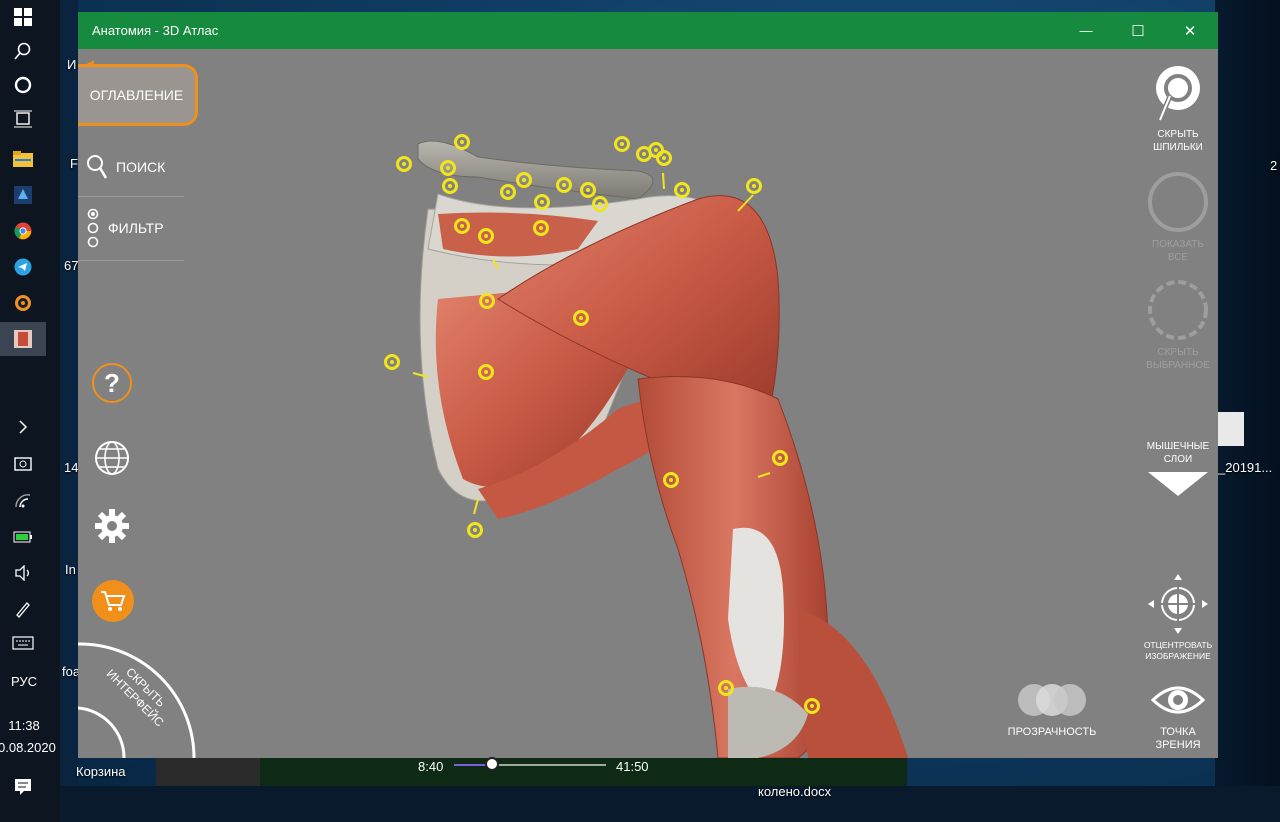  What do you see at coordinates (1086, 30) in the screenshot?
I see `minimize-button: —` at bounding box center [1086, 30].